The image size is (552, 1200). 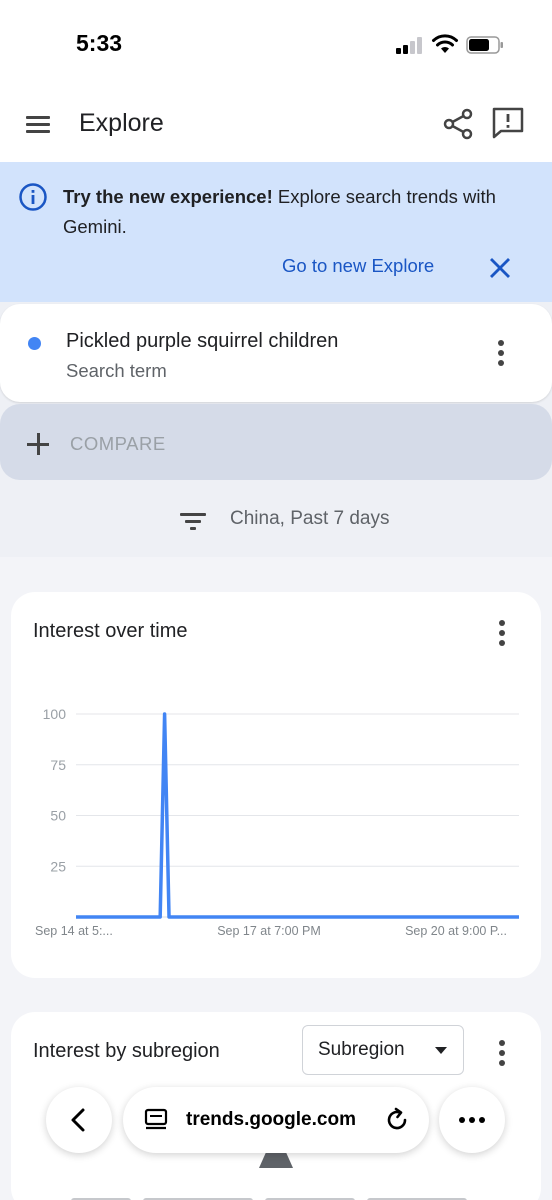 What do you see at coordinates (99, 43) in the screenshot?
I see `status-time: 5:33` at bounding box center [99, 43].